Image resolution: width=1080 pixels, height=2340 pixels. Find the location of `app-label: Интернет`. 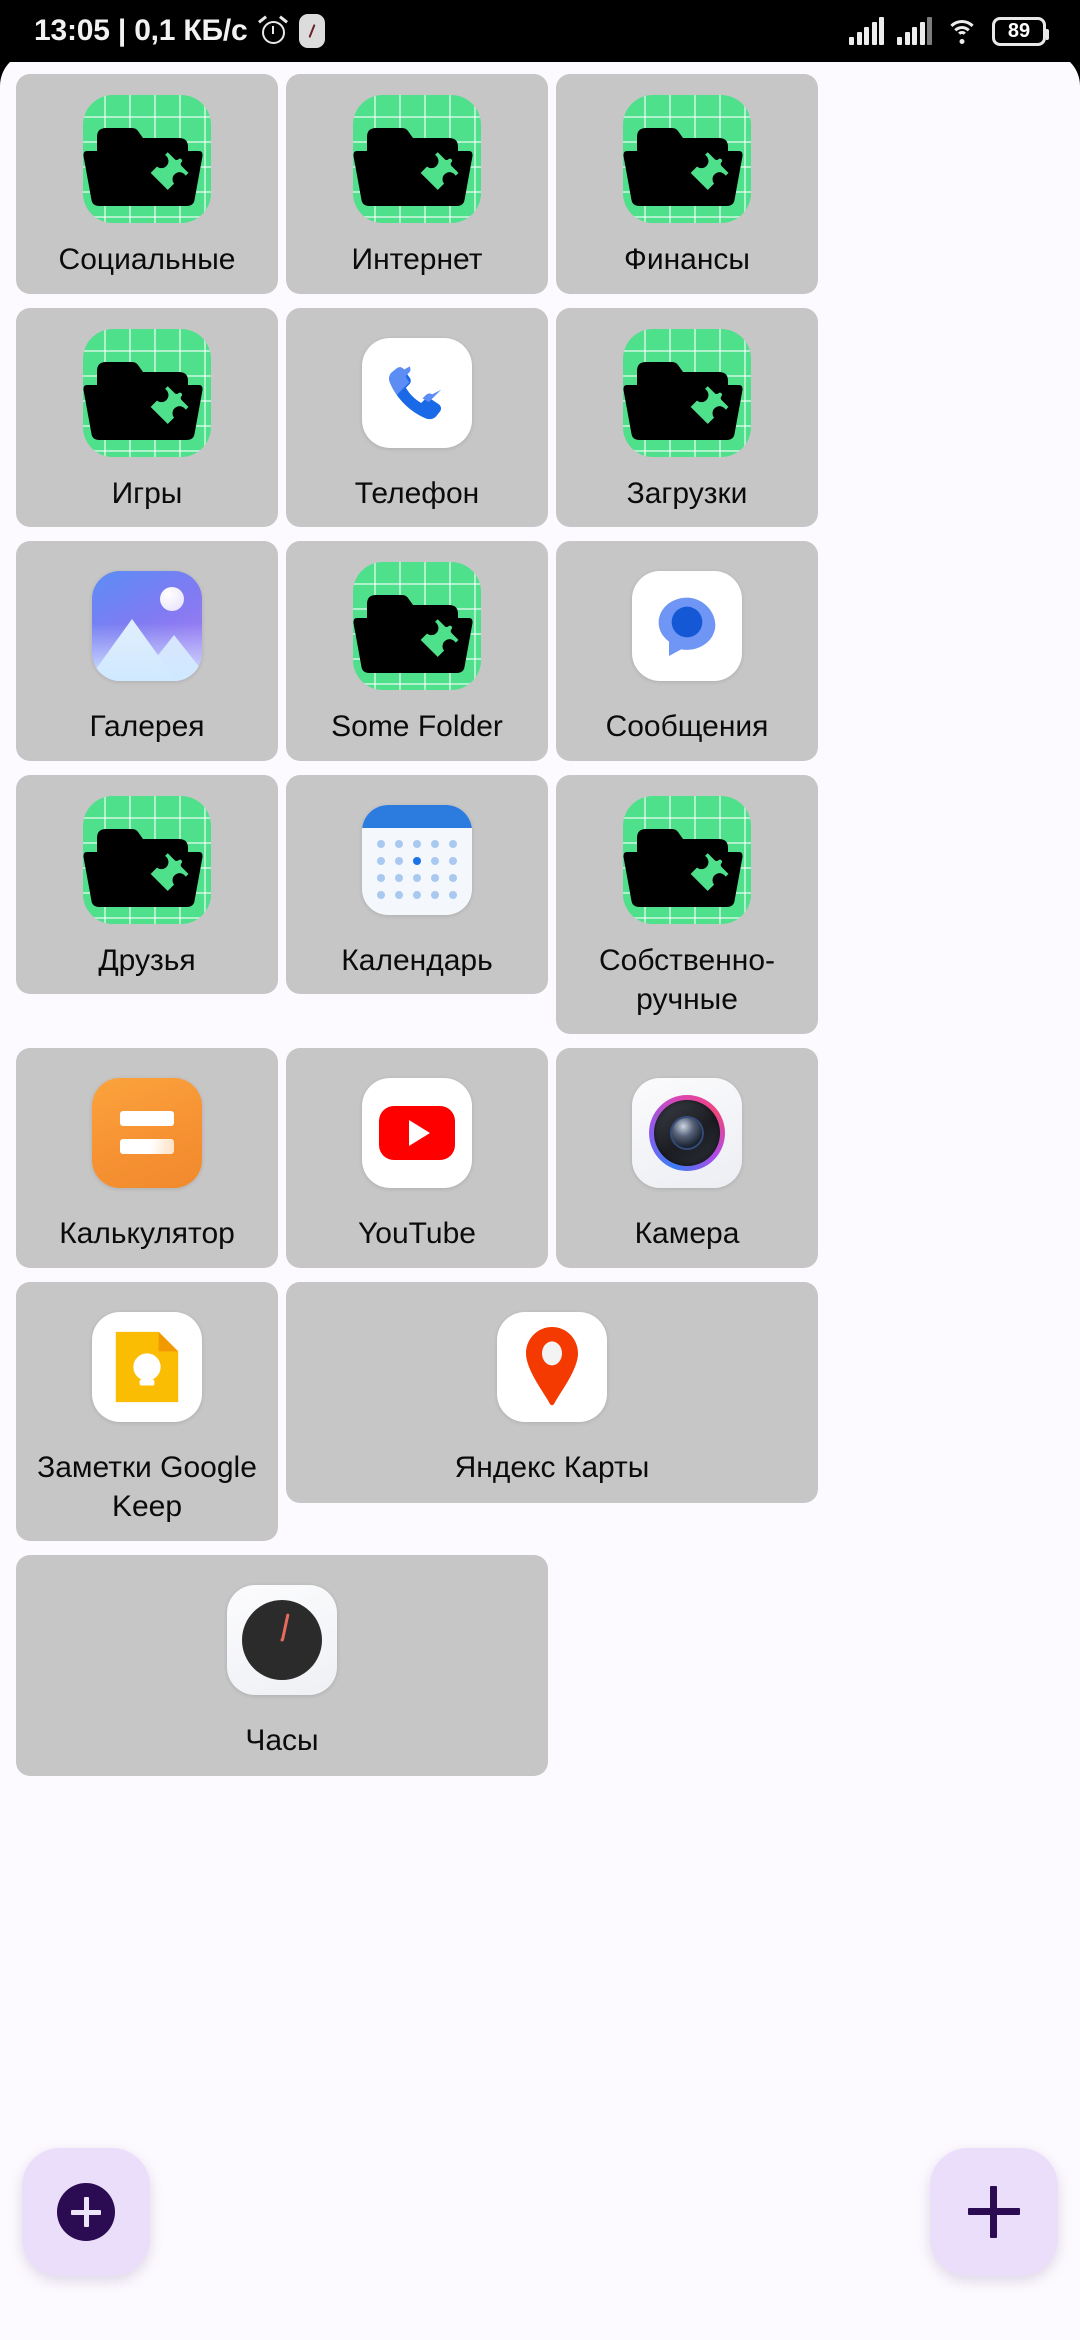

app-label: Интернет is located at coordinates (417, 259).